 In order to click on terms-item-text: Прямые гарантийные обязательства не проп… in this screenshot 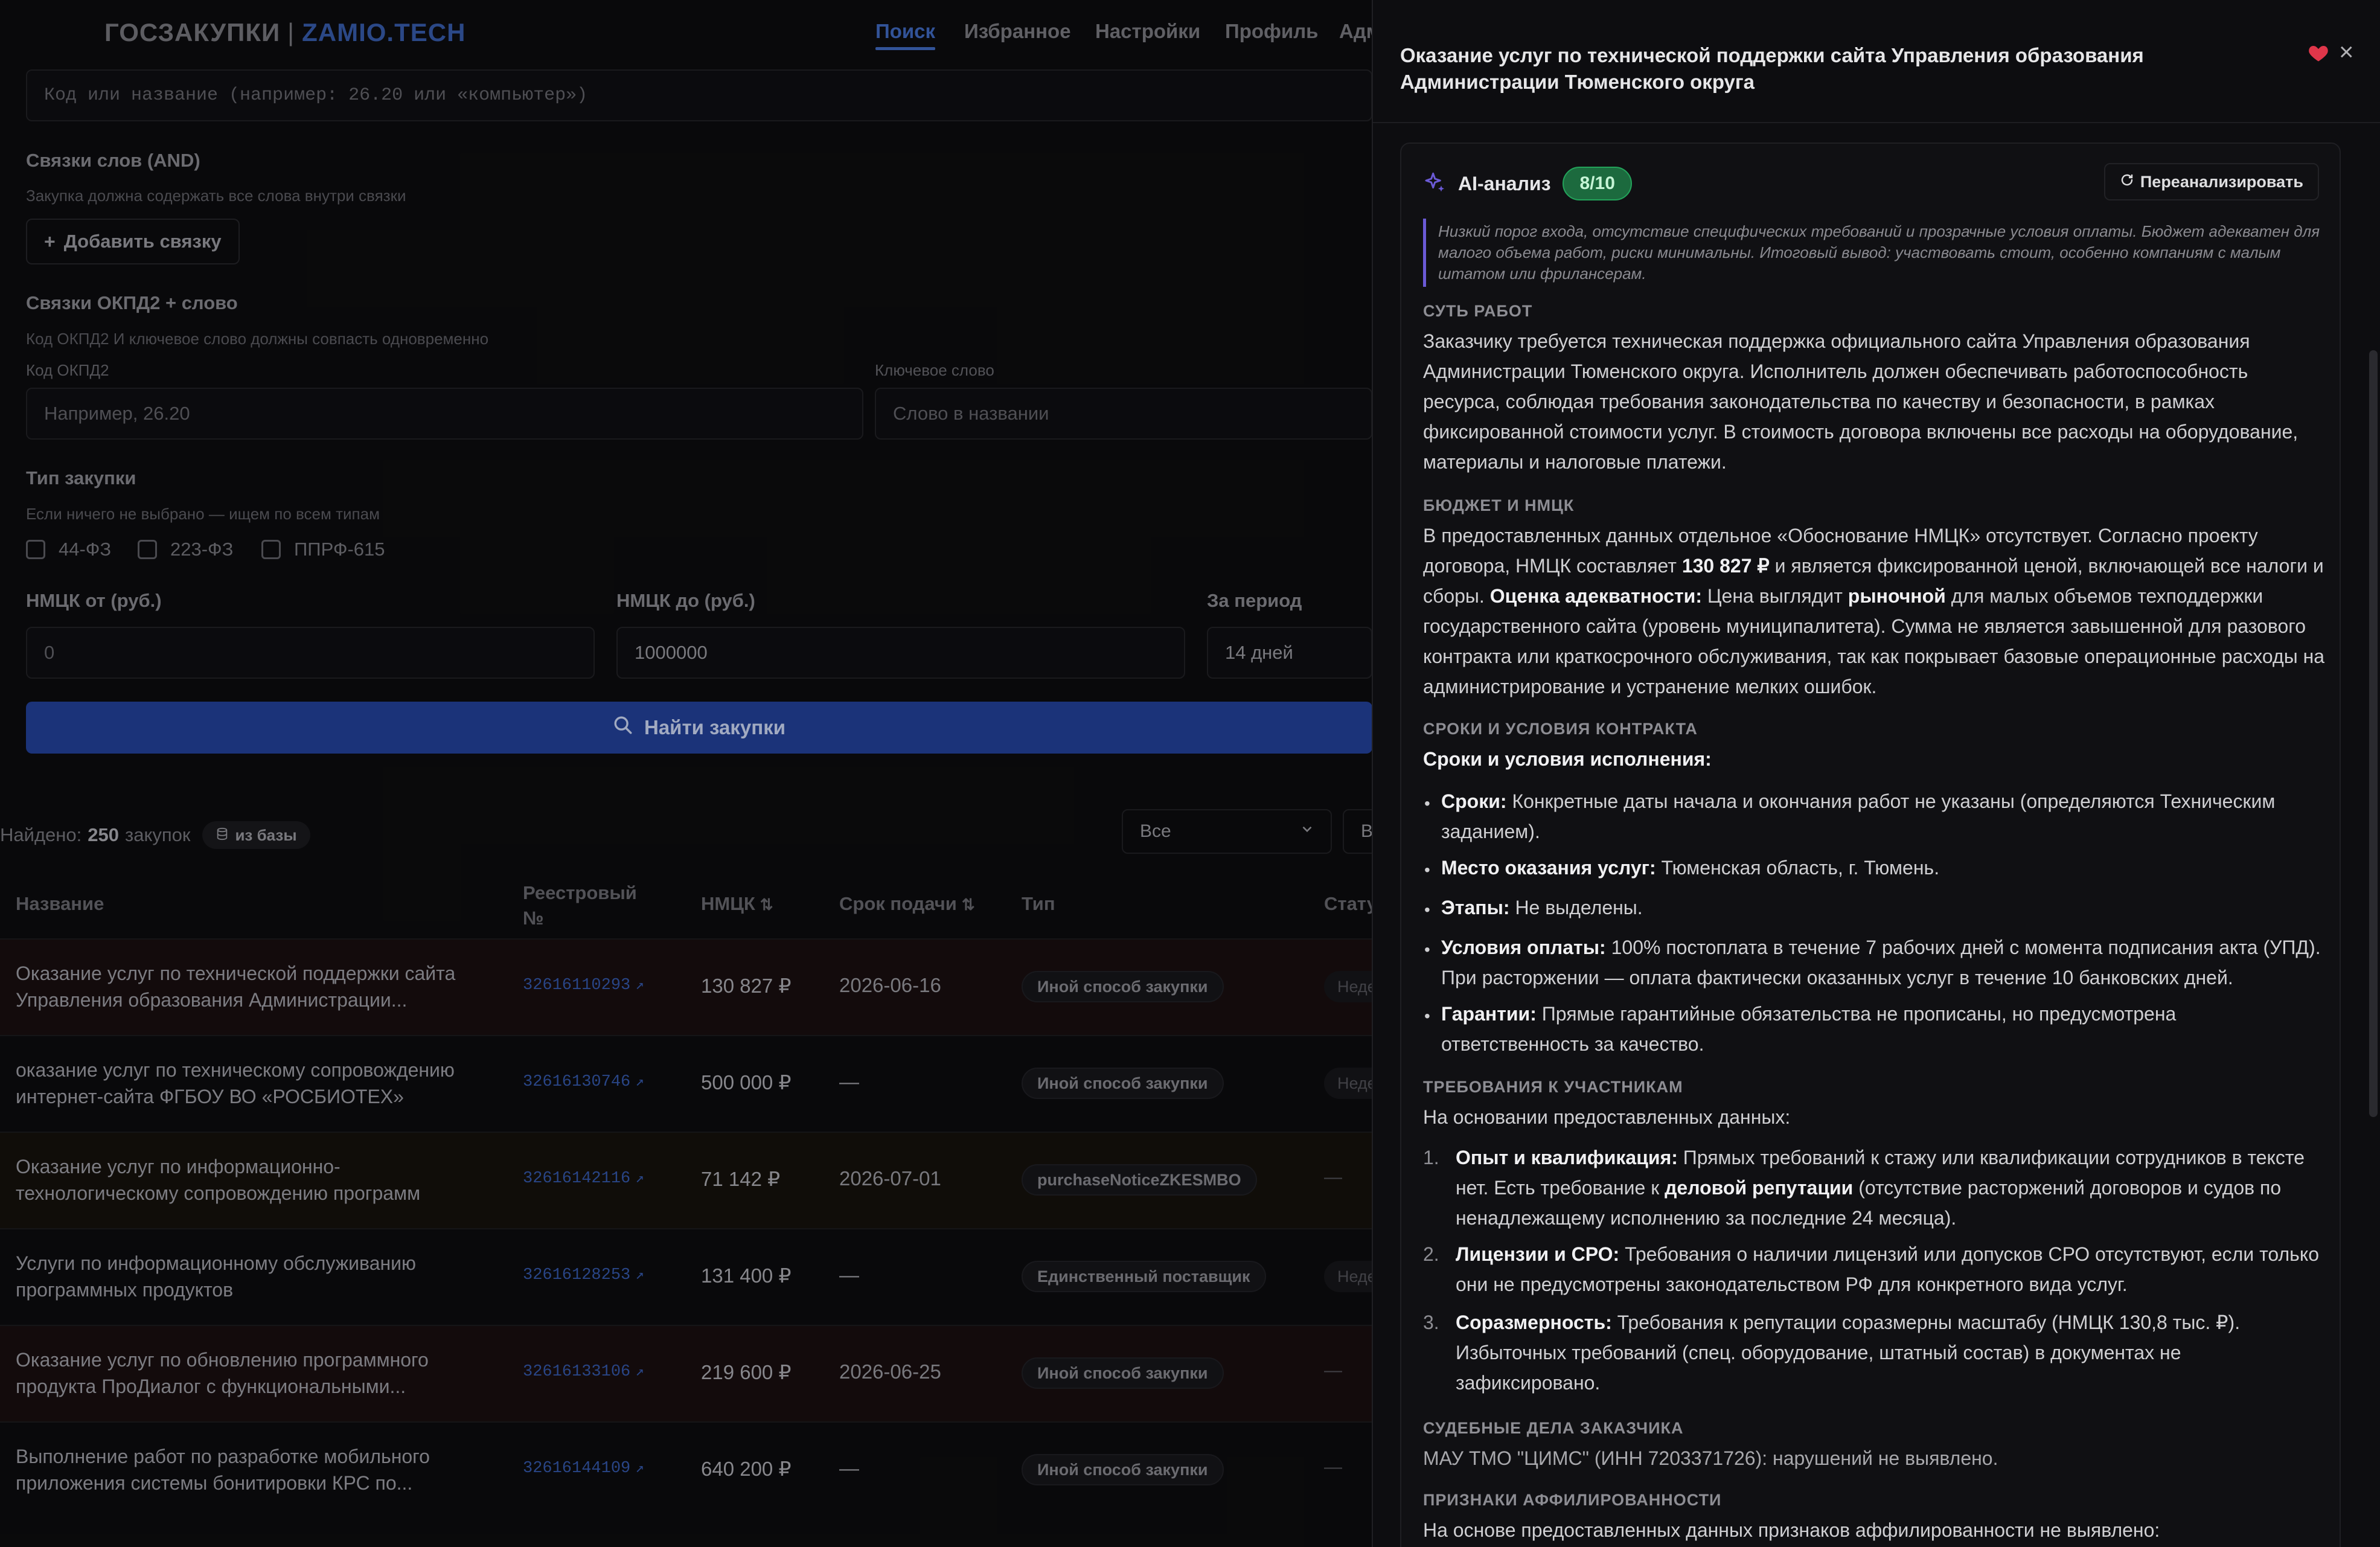, I will do `click(1809, 1029)`.